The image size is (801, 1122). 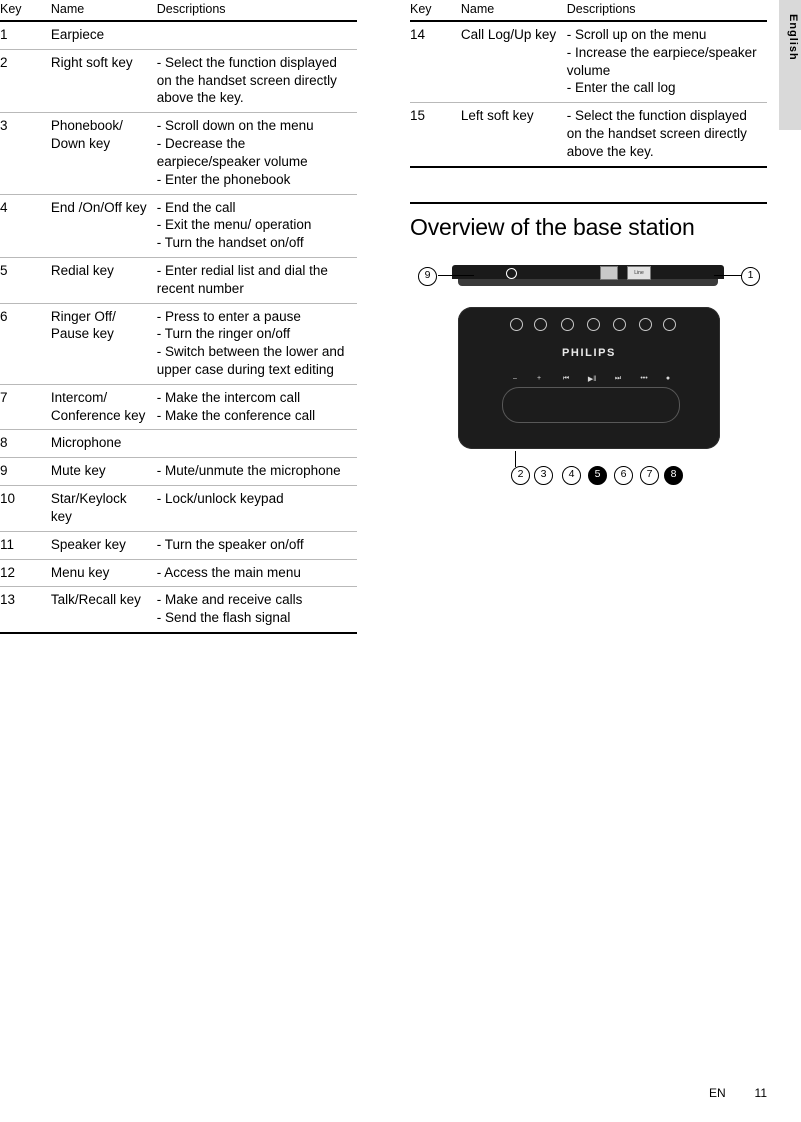 What do you see at coordinates (427, 276) in the screenshot?
I see `callout-9: 9` at bounding box center [427, 276].